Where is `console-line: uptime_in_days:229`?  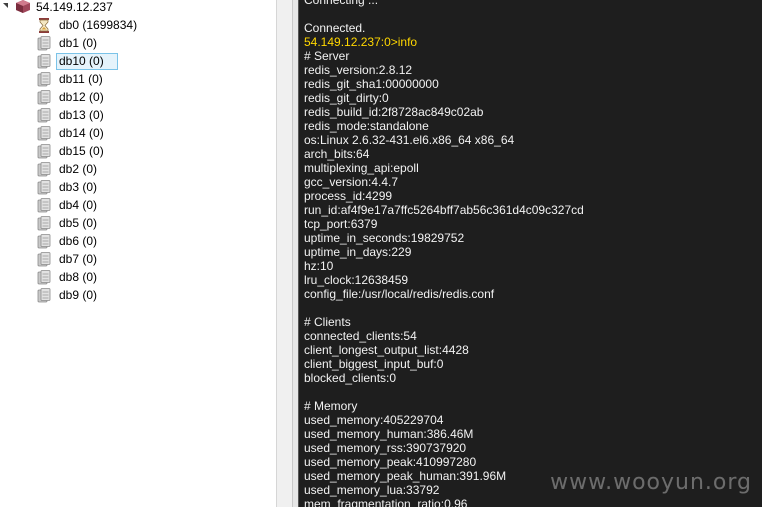
console-line: uptime_in_days:229 is located at coordinates (358, 252).